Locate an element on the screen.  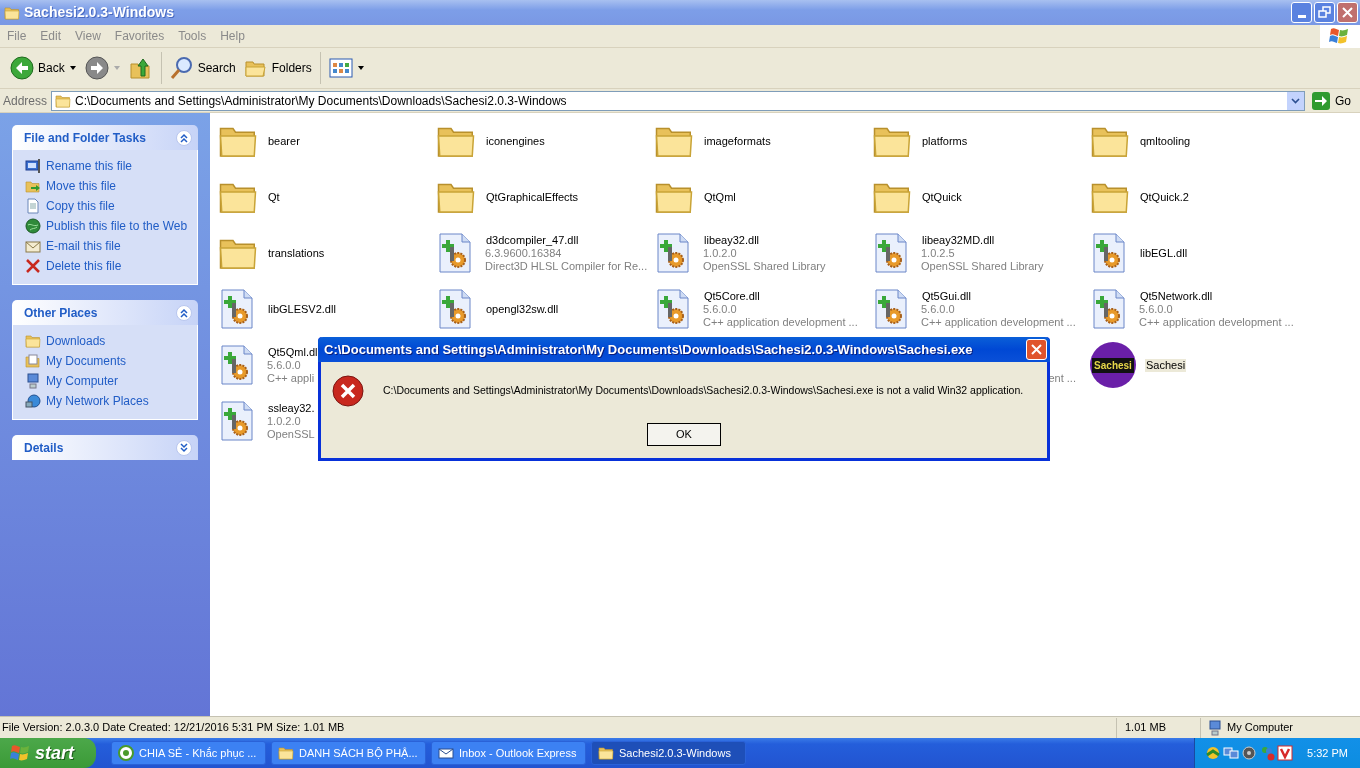
computer-icon is located at coordinates (1215, 727).